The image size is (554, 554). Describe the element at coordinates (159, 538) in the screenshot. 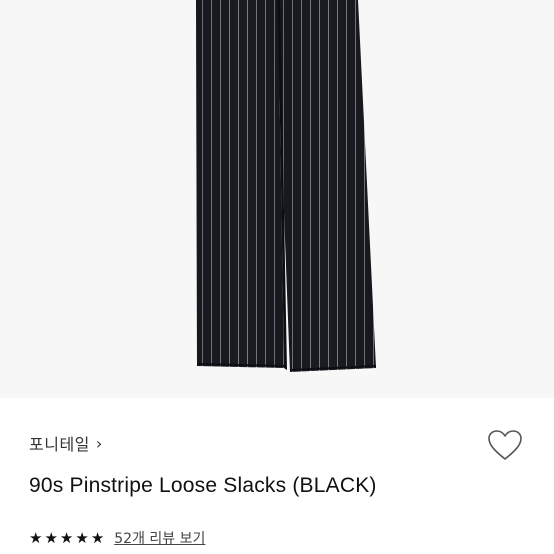

I see `review-link: 52개 리뷰 보기` at that location.